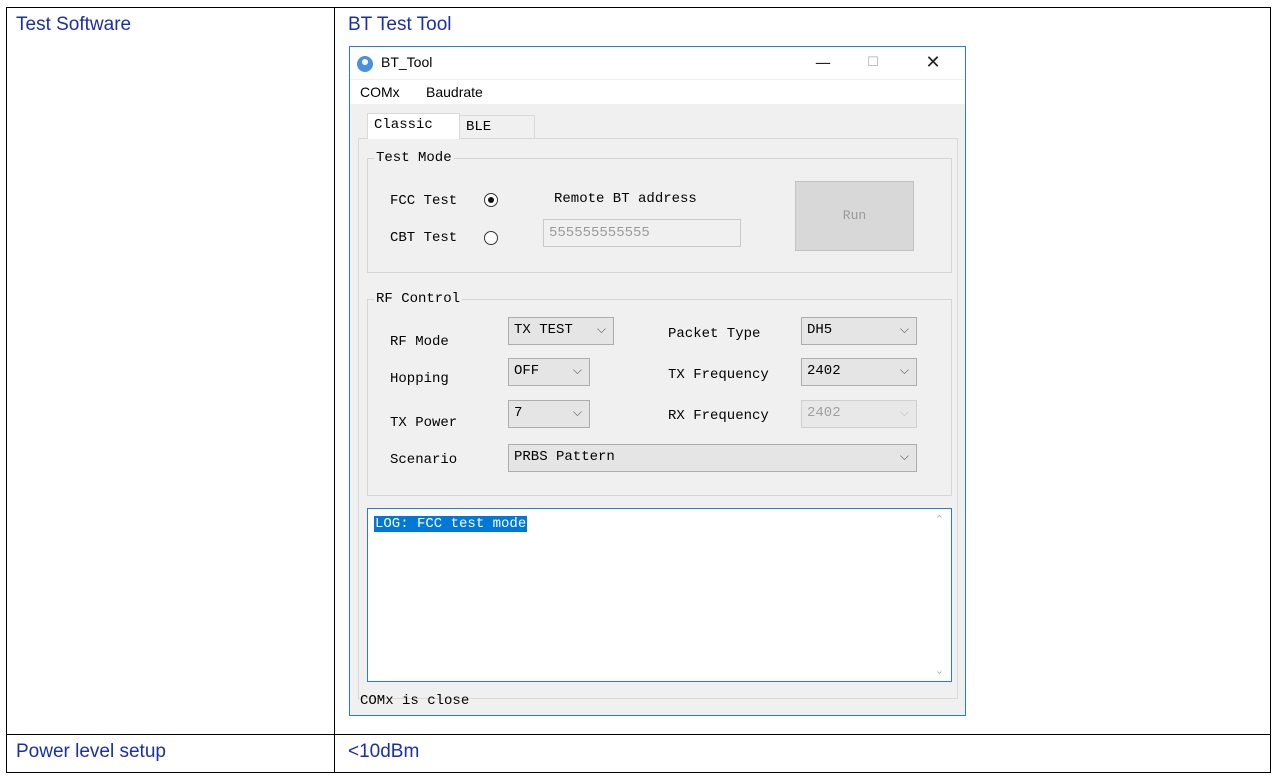 The width and height of the screenshot is (1279, 778). Describe the element at coordinates (543, 330) in the screenshot. I see `rf-mode-value: TX TEST` at that location.